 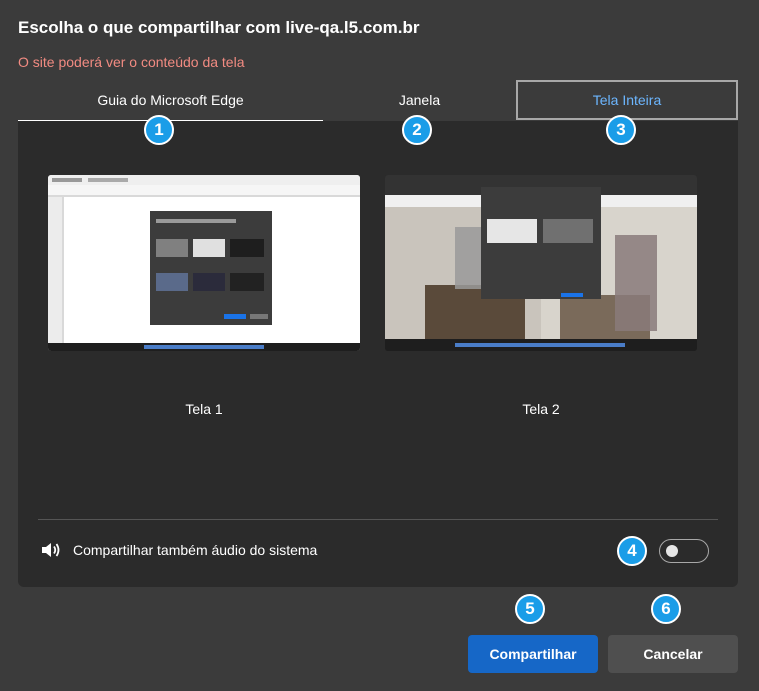 What do you see at coordinates (131, 62) in the screenshot?
I see `dialog-subtitle: O site poderá ver o conteúdo da tela` at bounding box center [131, 62].